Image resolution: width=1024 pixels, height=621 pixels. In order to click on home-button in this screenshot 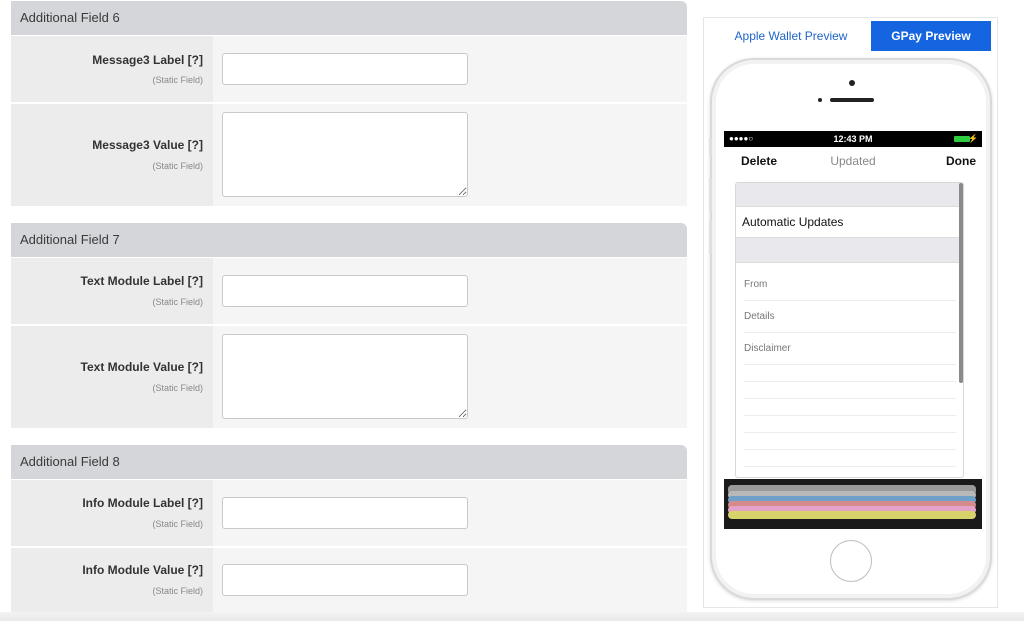, I will do `click(851, 561)`.